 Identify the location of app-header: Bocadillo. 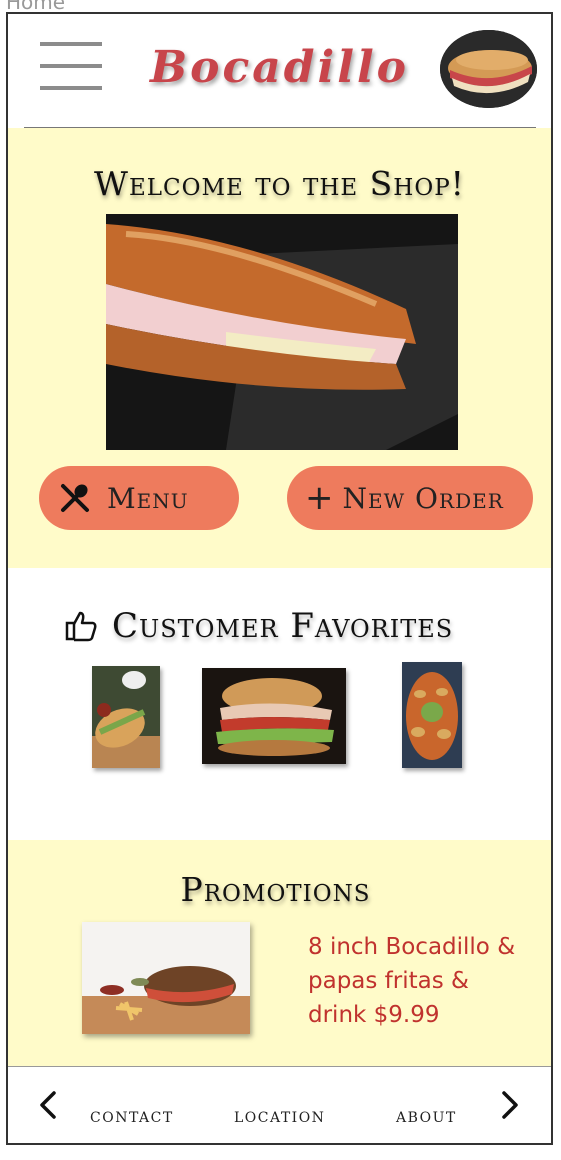
(279, 71).